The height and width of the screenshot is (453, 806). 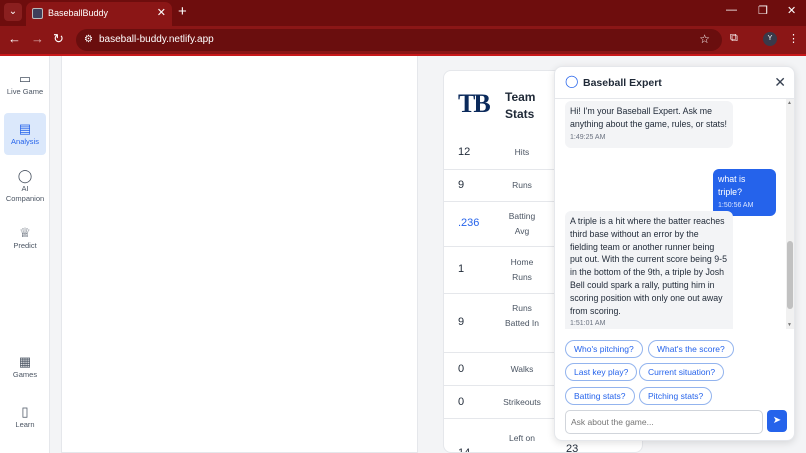 I want to click on stat-value: 14, so click(x=464, y=450).